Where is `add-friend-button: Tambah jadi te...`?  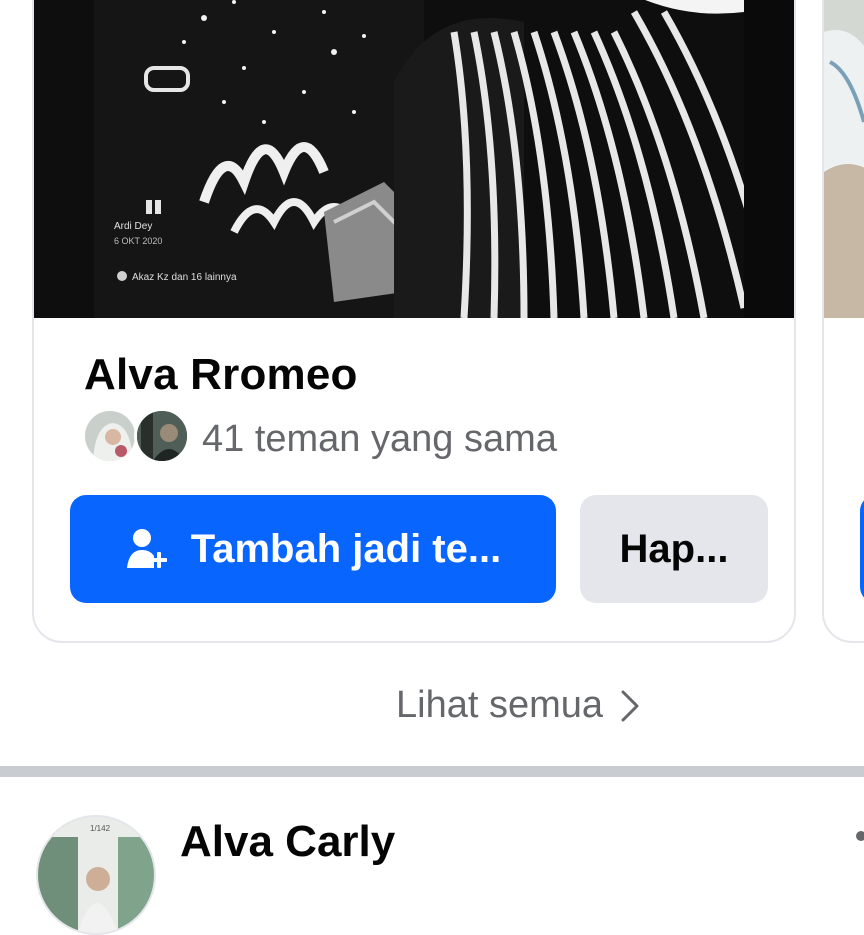 add-friend-button: Tambah jadi te... is located at coordinates (313, 549).